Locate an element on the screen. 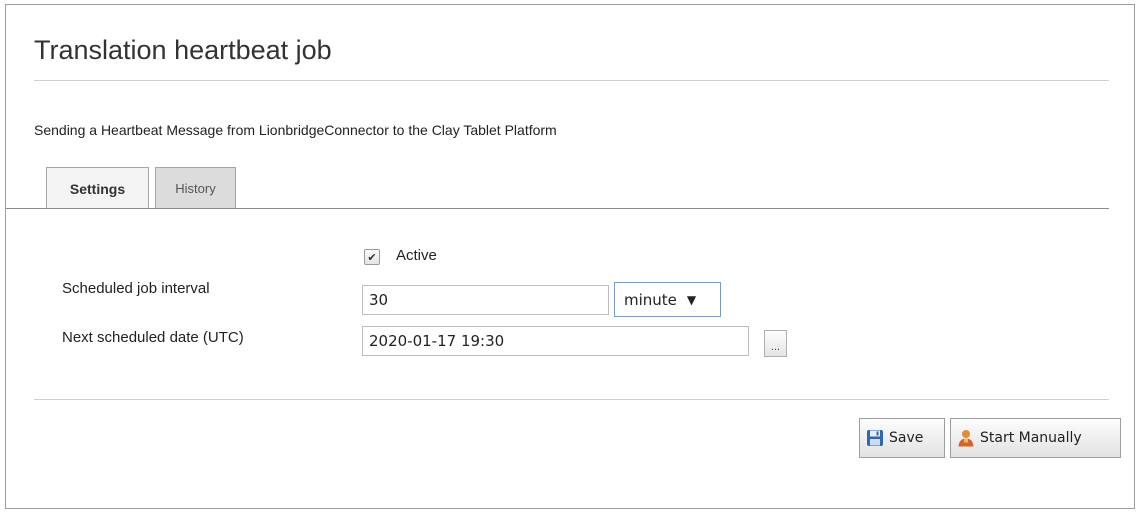 Image resolution: width=1139 pixels, height=516 pixels. interval-value: 30 is located at coordinates (379, 300).